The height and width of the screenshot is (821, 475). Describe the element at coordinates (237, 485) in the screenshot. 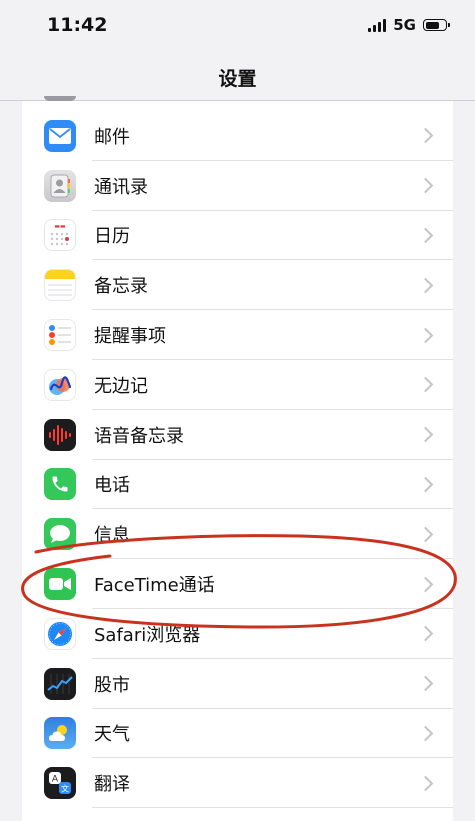

I see `settings-row-phone: 电话` at that location.